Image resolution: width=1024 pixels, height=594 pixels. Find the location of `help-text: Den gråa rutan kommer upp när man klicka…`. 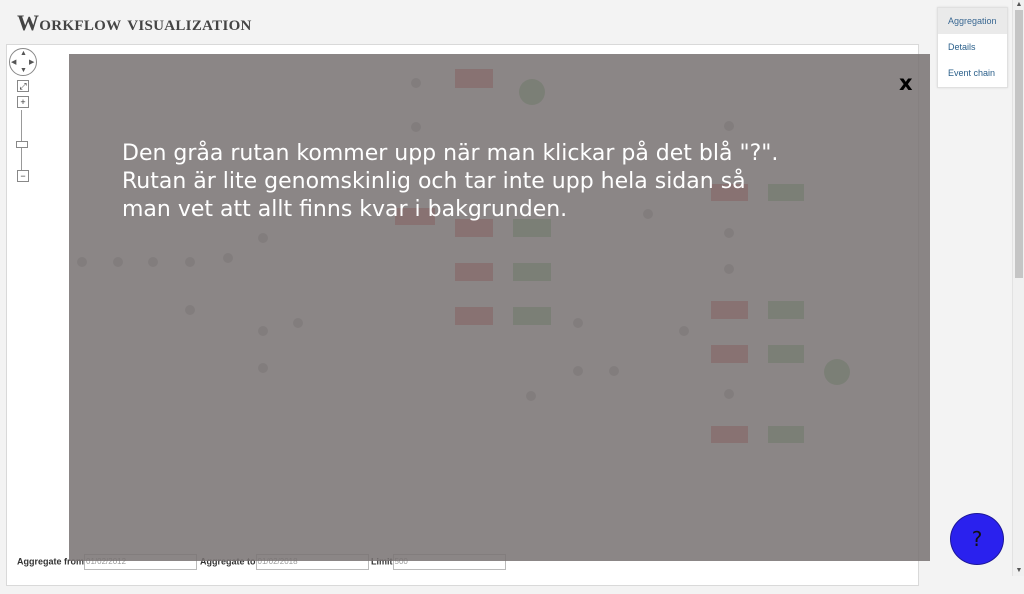

help-text: Den gråa rutan kommer upp när man klicka… is located at coordinates (492, 182).